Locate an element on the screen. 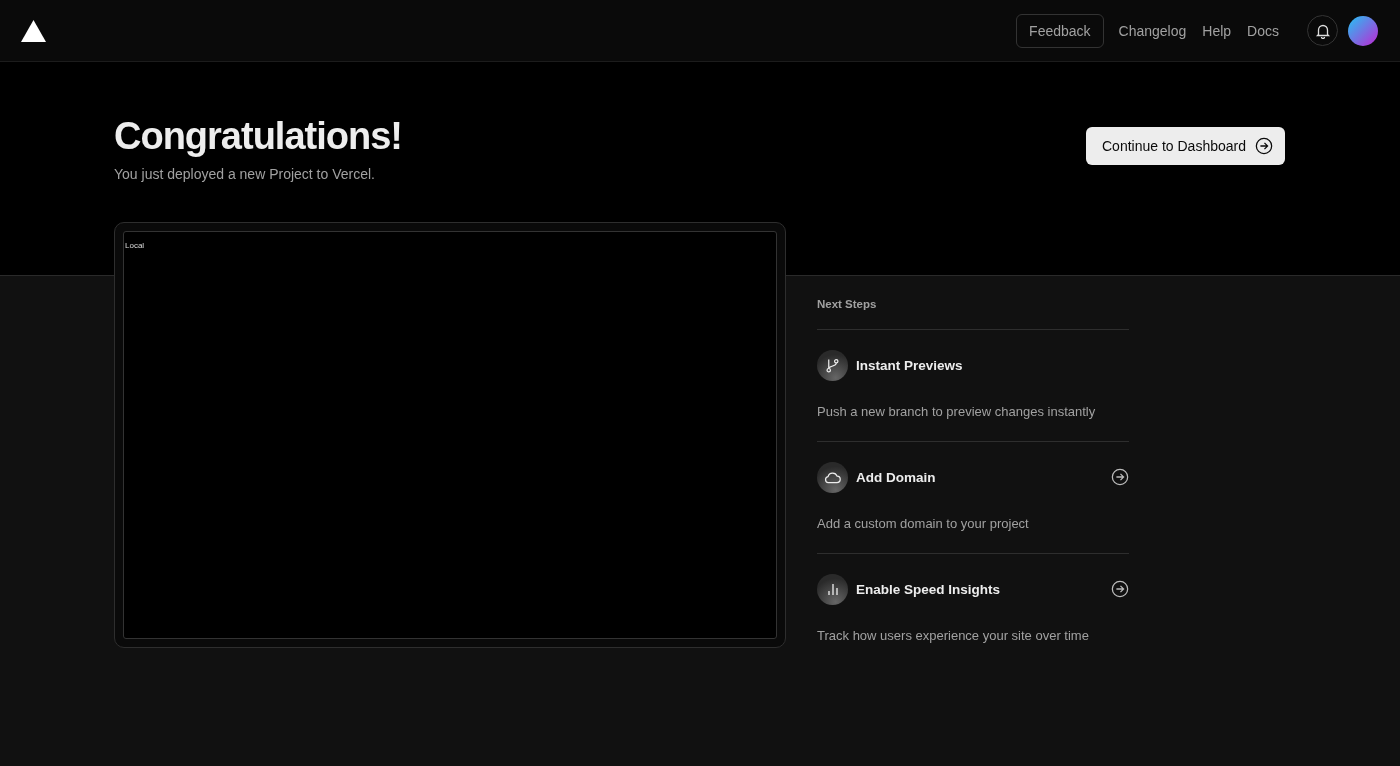 The height and width of the screenshot is (766, 1400). step-title: Enable Speed Insights is located at coordinates (928, 589).